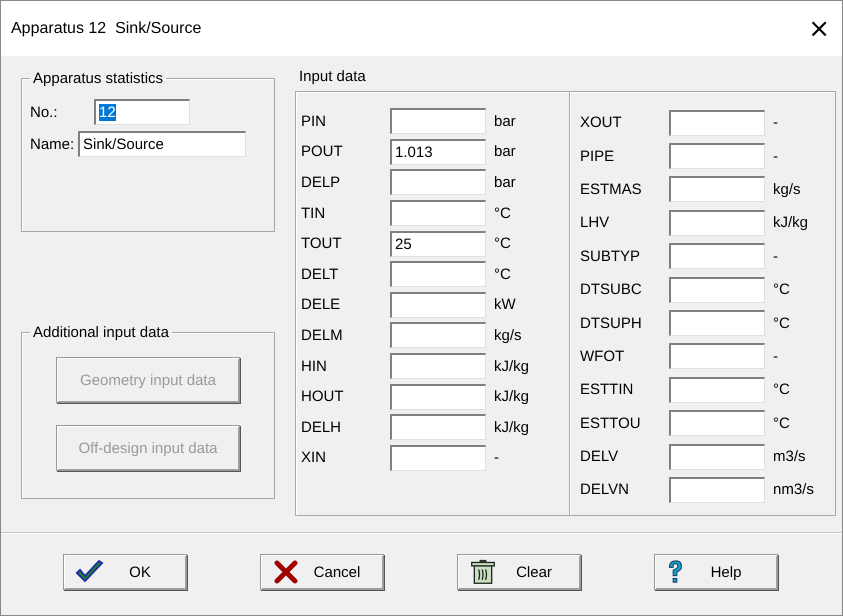 The image size is (843, 616). Describe the element at coordinates (322, 151) in the screenshot. I see `parameter-label: POUT` at that location.